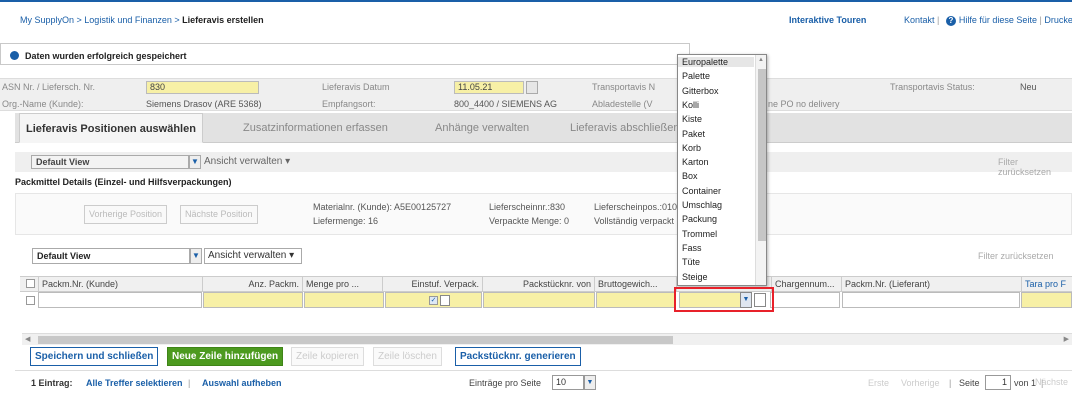  I want to click on help-link: Hilfe für diese Seite, so click(998, 20).